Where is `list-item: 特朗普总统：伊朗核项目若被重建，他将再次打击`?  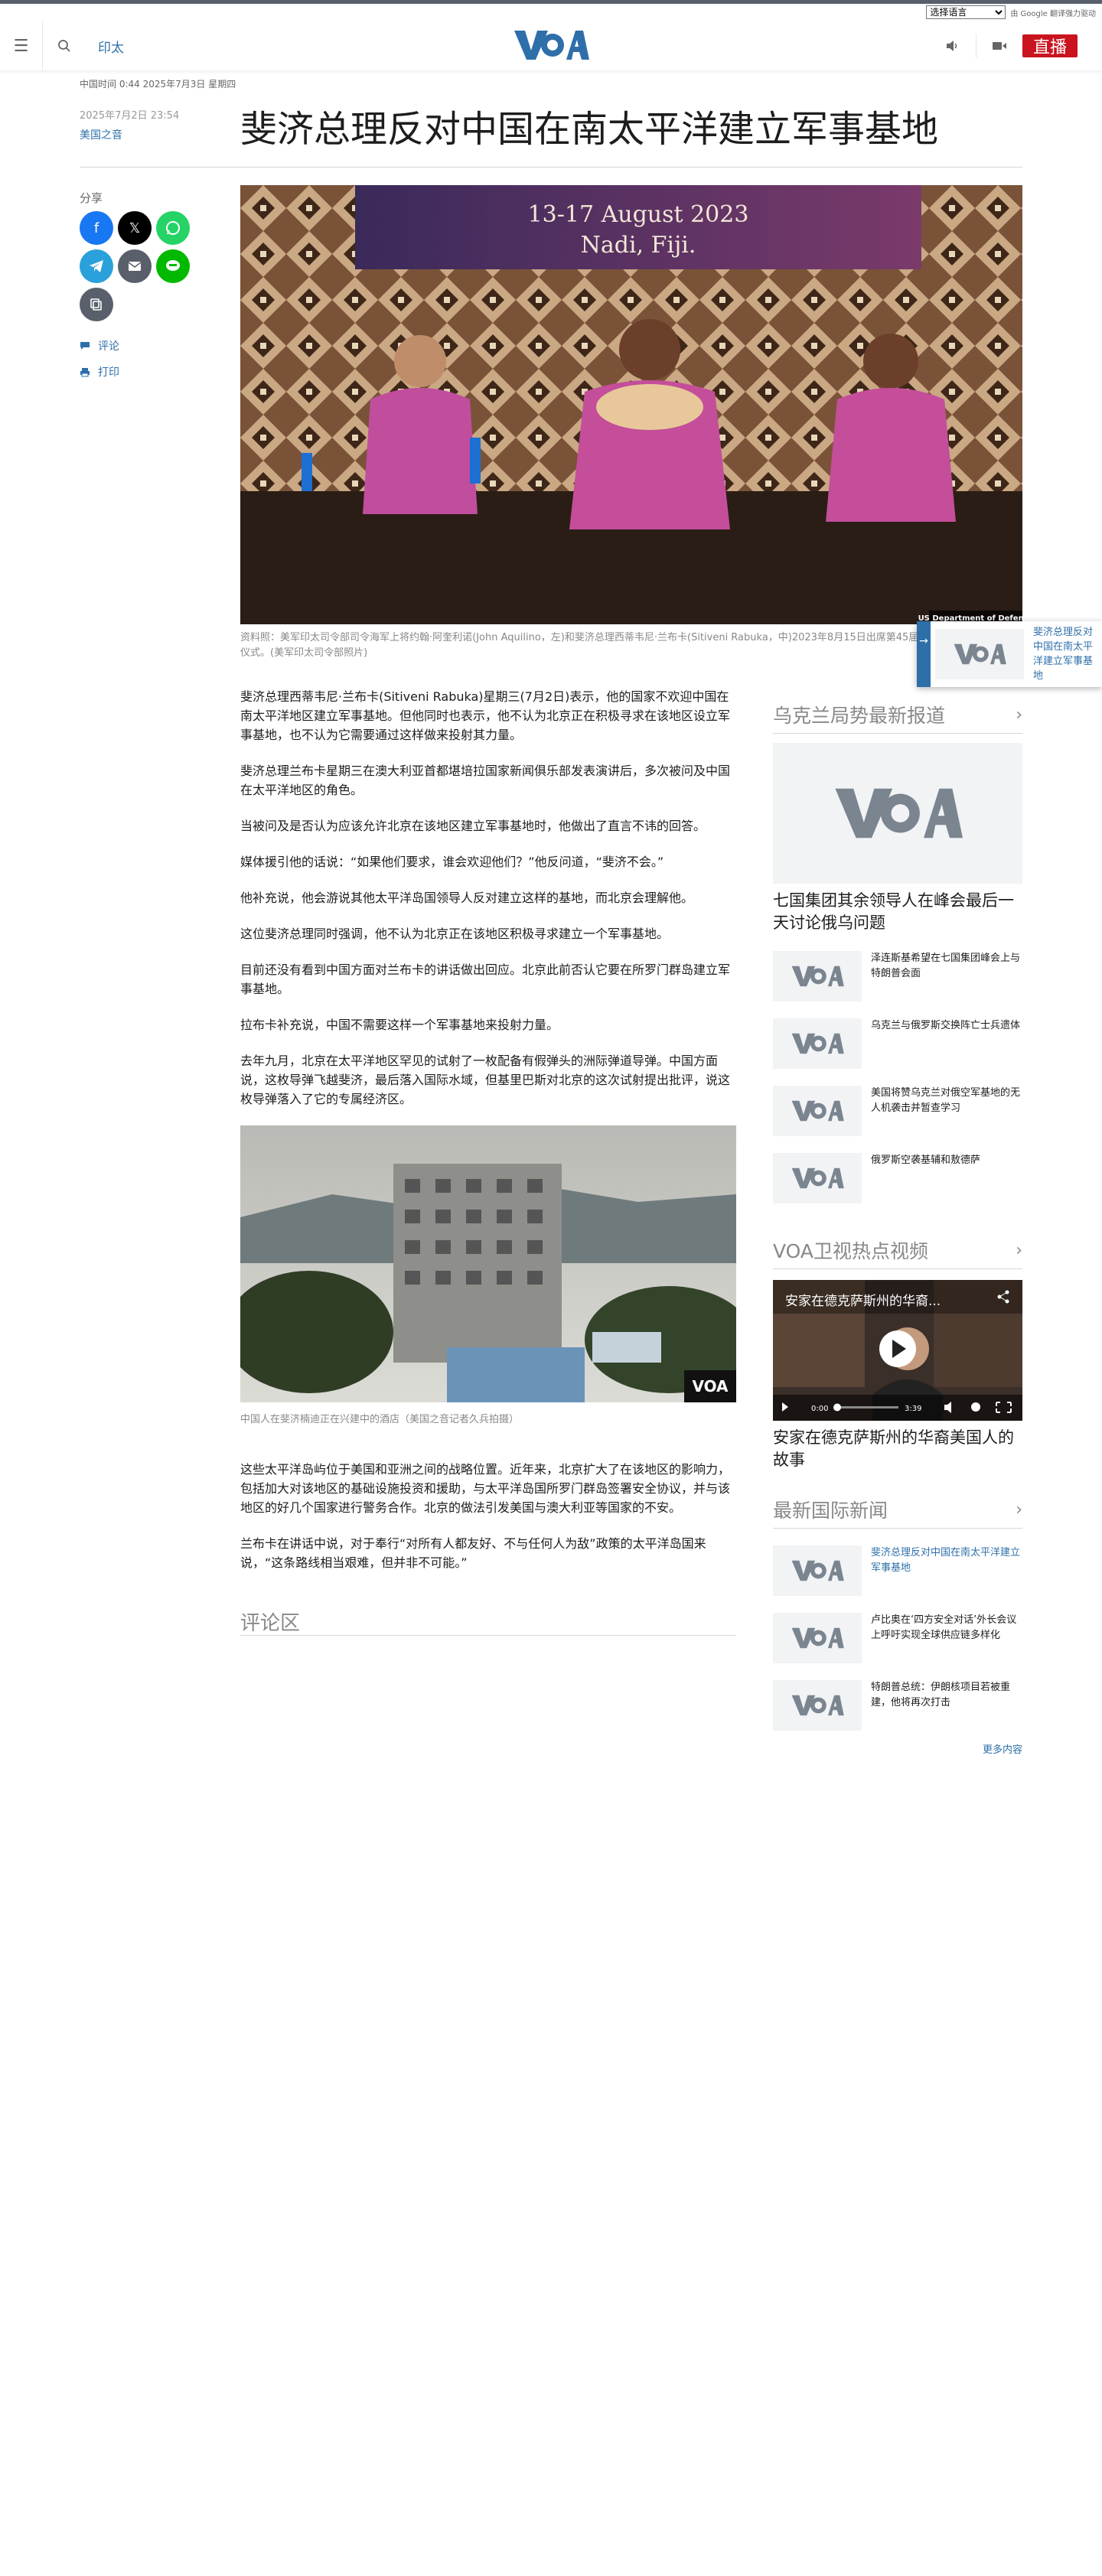
list-item: 特朗普总统：伊朗核项目若被重建，他将再次打击 is located at coordinates (897, 1705).